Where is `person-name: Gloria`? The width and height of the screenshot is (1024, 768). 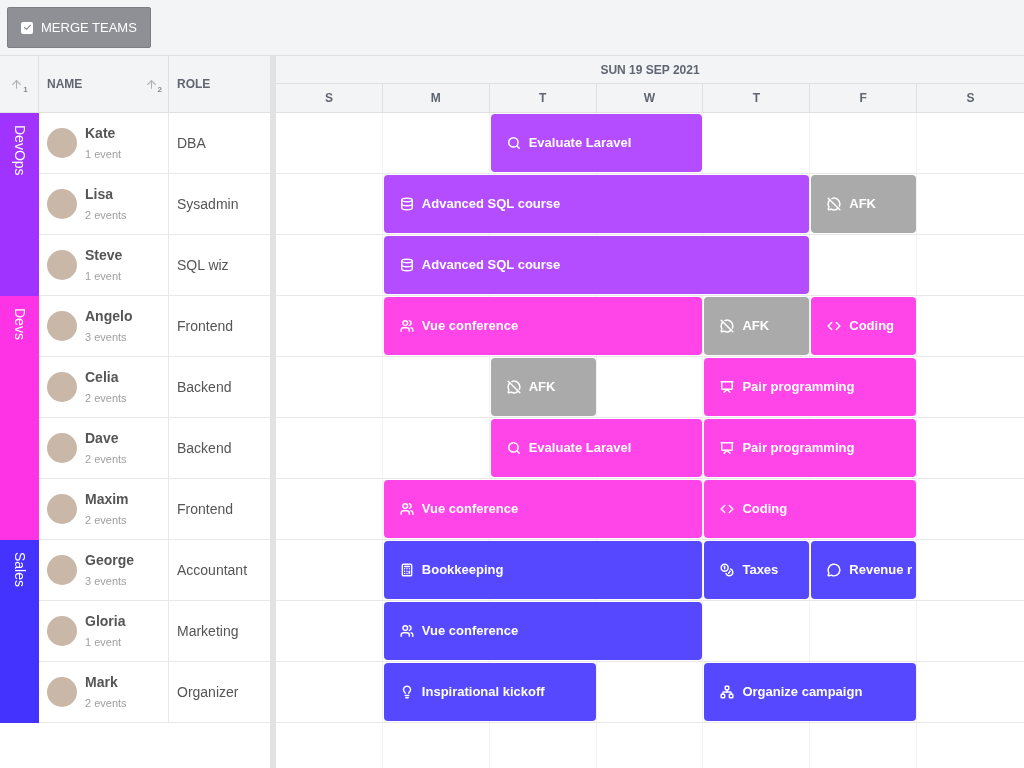 person-name: Gloria is located at coordinates (105, 622).